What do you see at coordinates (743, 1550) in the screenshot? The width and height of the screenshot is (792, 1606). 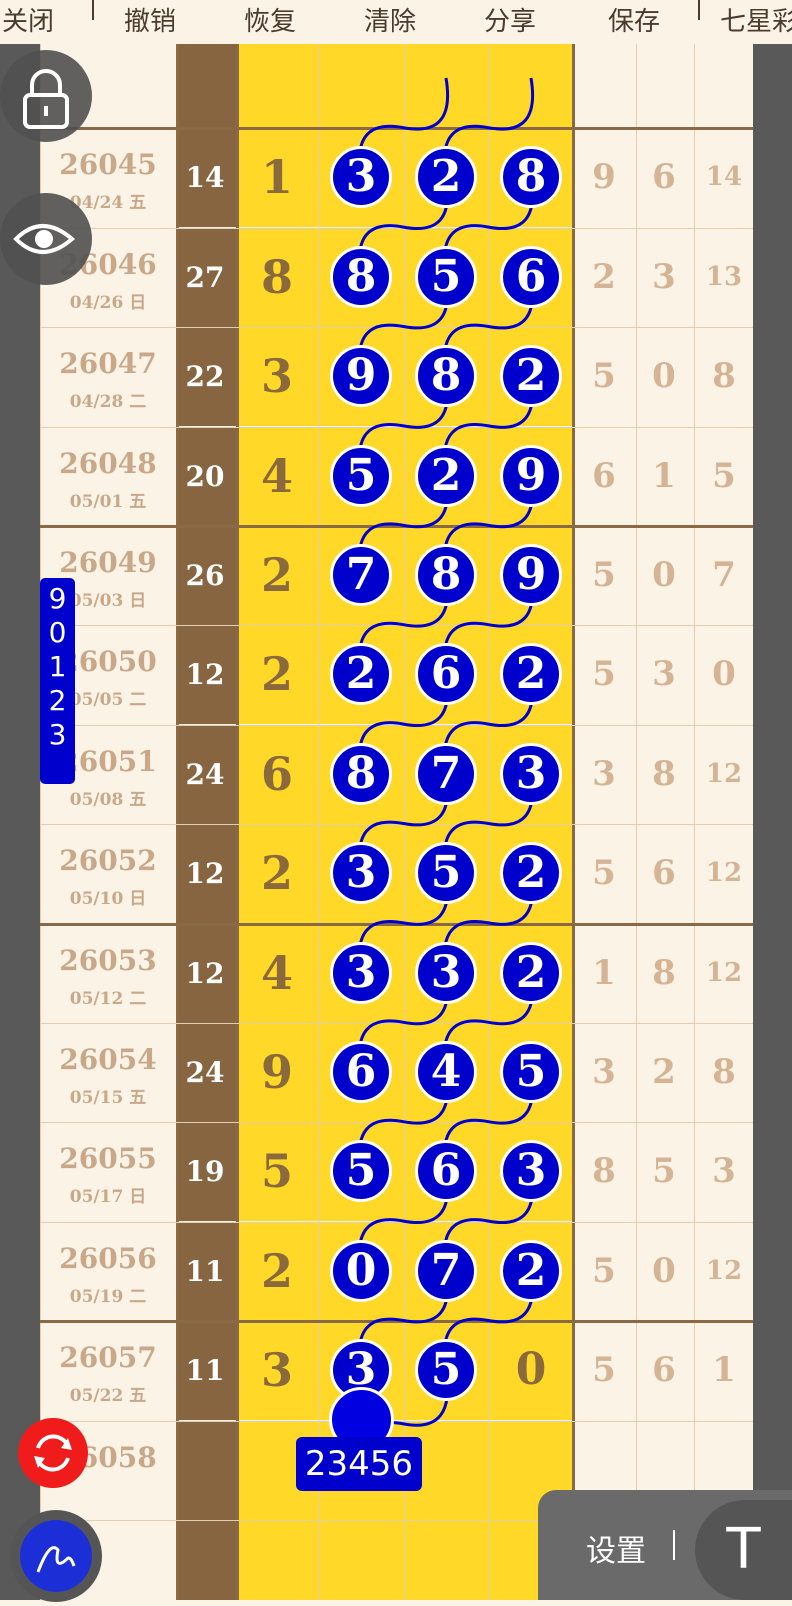 I see `text-tool-button: T` at bounding box center [743, 1550].